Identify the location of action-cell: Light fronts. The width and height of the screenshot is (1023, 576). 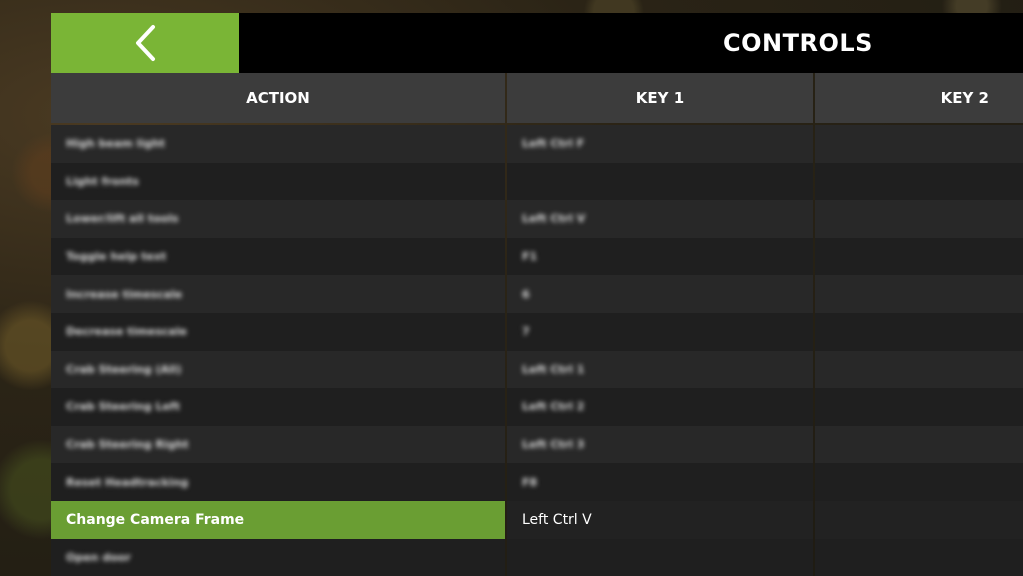
(278, 181).